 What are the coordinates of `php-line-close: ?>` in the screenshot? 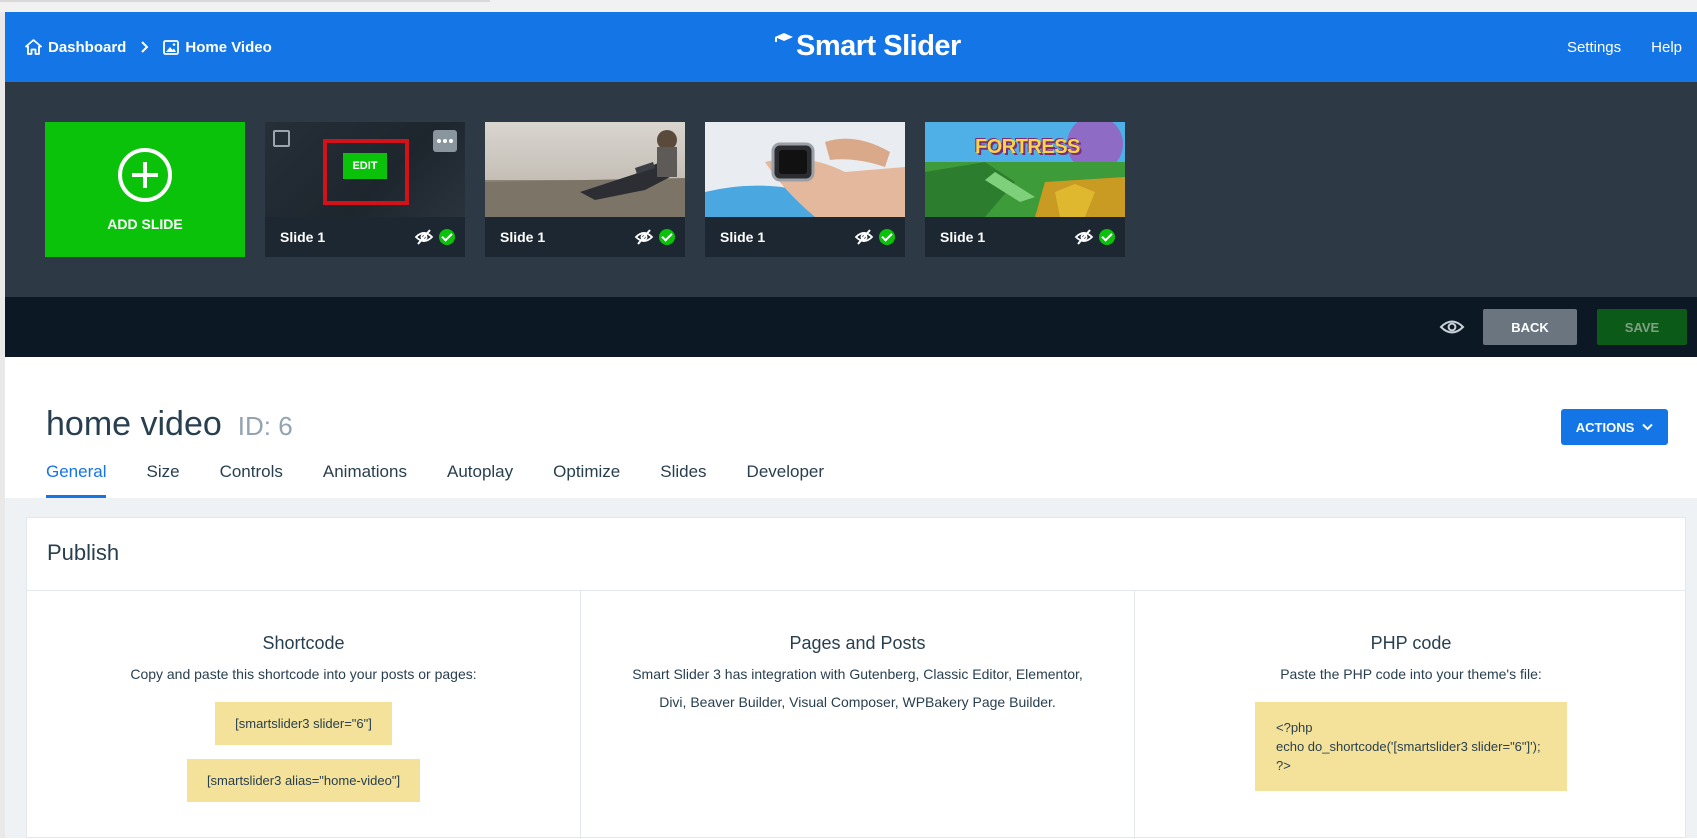 It's located at (1283, 765).